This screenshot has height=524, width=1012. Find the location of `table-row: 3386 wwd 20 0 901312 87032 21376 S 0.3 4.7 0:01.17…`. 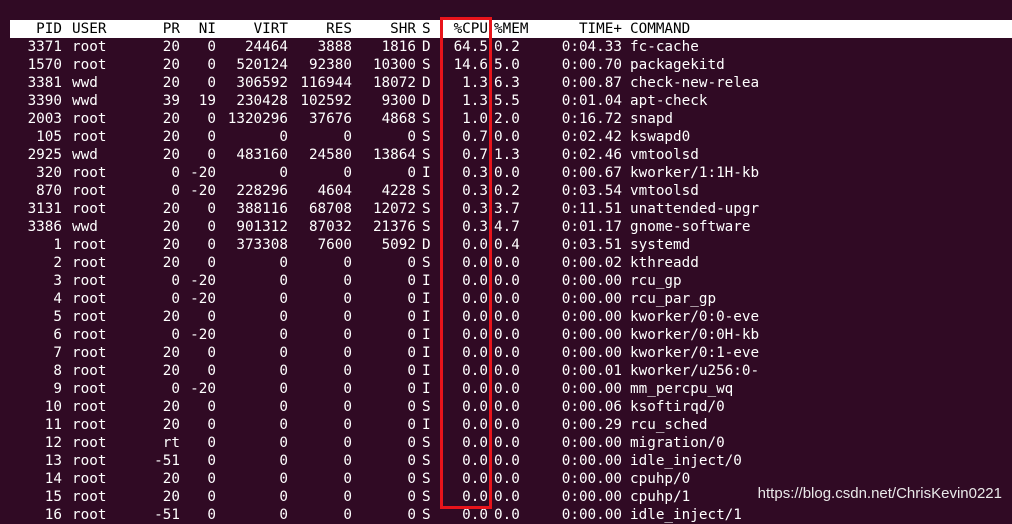

table-row: 3386 wwd 20 0 901312 87032 21376 S 0.3 4.7 0:01.17… is located at coordinates (506, 227).